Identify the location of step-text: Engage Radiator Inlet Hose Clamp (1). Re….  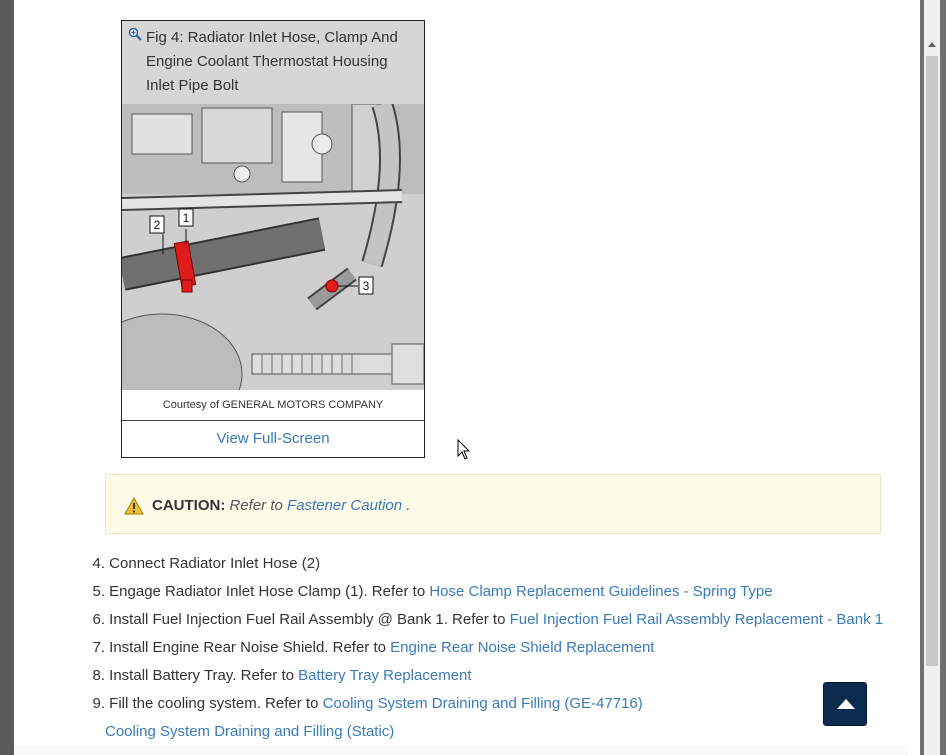
(267, 591).